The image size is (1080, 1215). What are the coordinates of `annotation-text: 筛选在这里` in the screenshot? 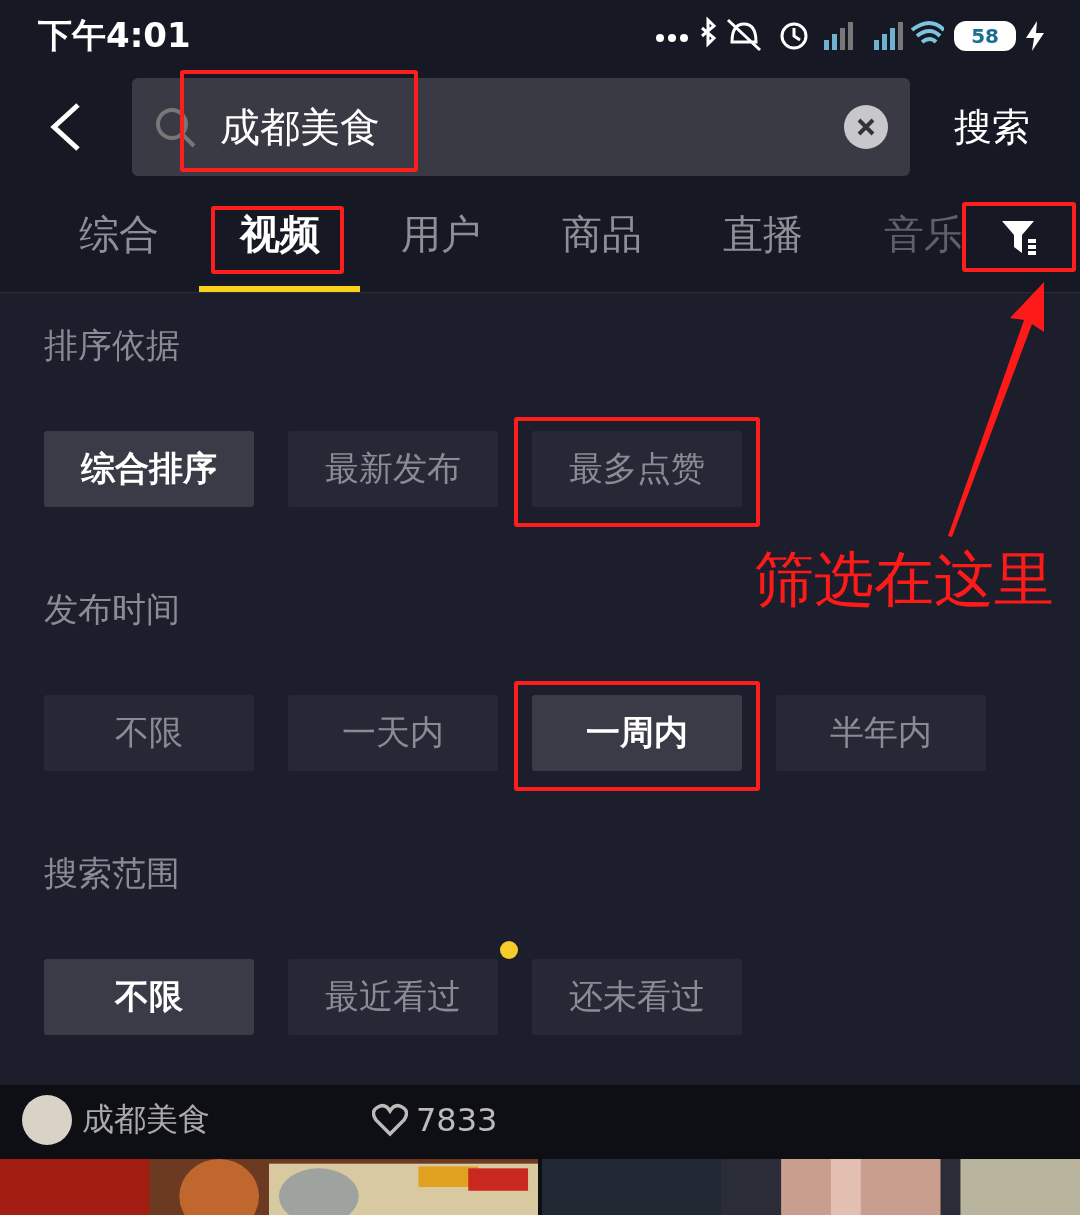 It's located at (904, 579).